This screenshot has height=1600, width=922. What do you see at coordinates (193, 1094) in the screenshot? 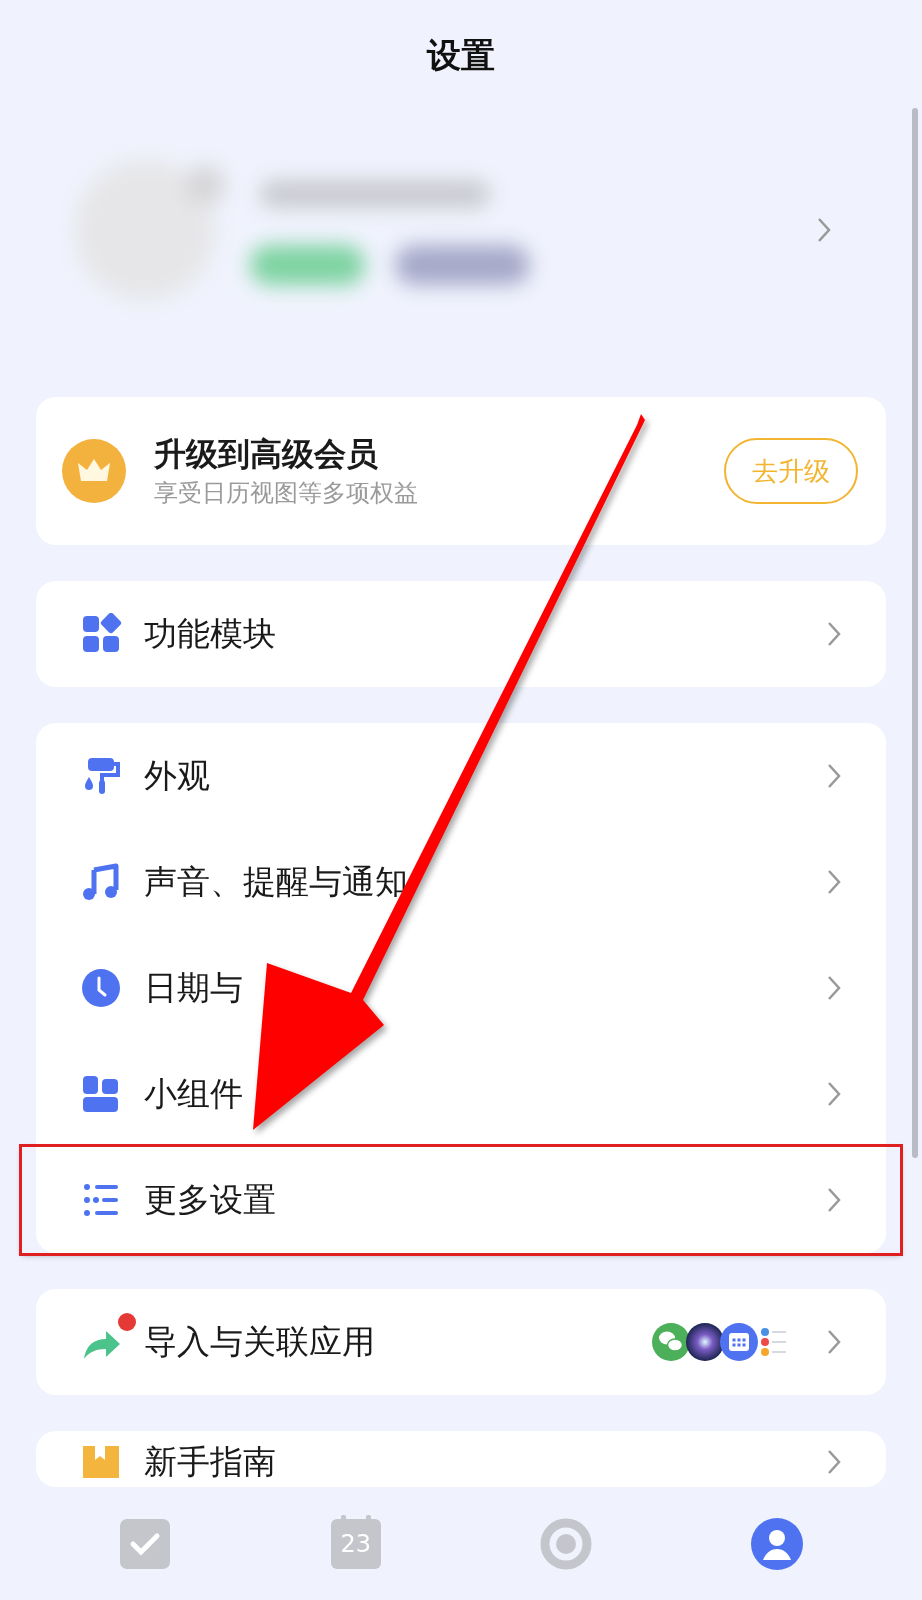
I see `row-label: 小组件` at bounding box center [193, 1094].